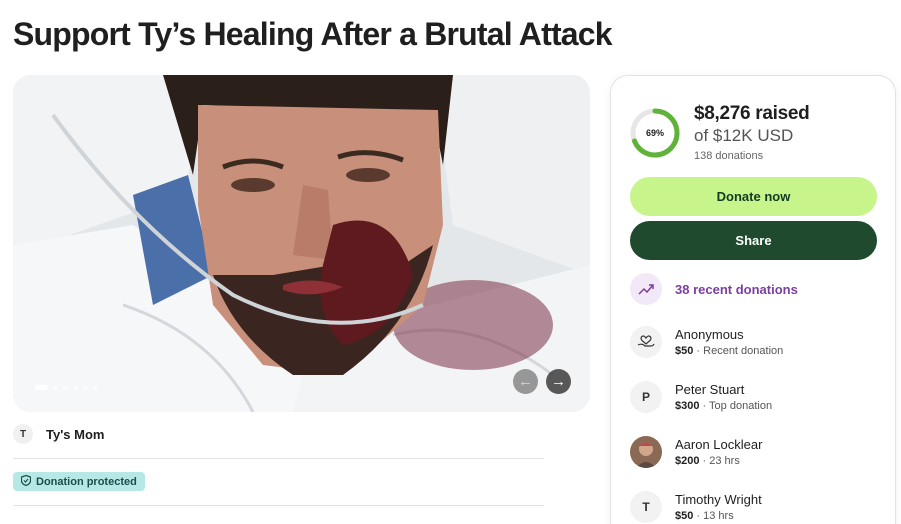 Image resolution: width=901 pixels, height=524 pixels. Describe the element at coordinates (719, 444) in the screenshot. I see `donor-name: Aaron Locklear` at that location.